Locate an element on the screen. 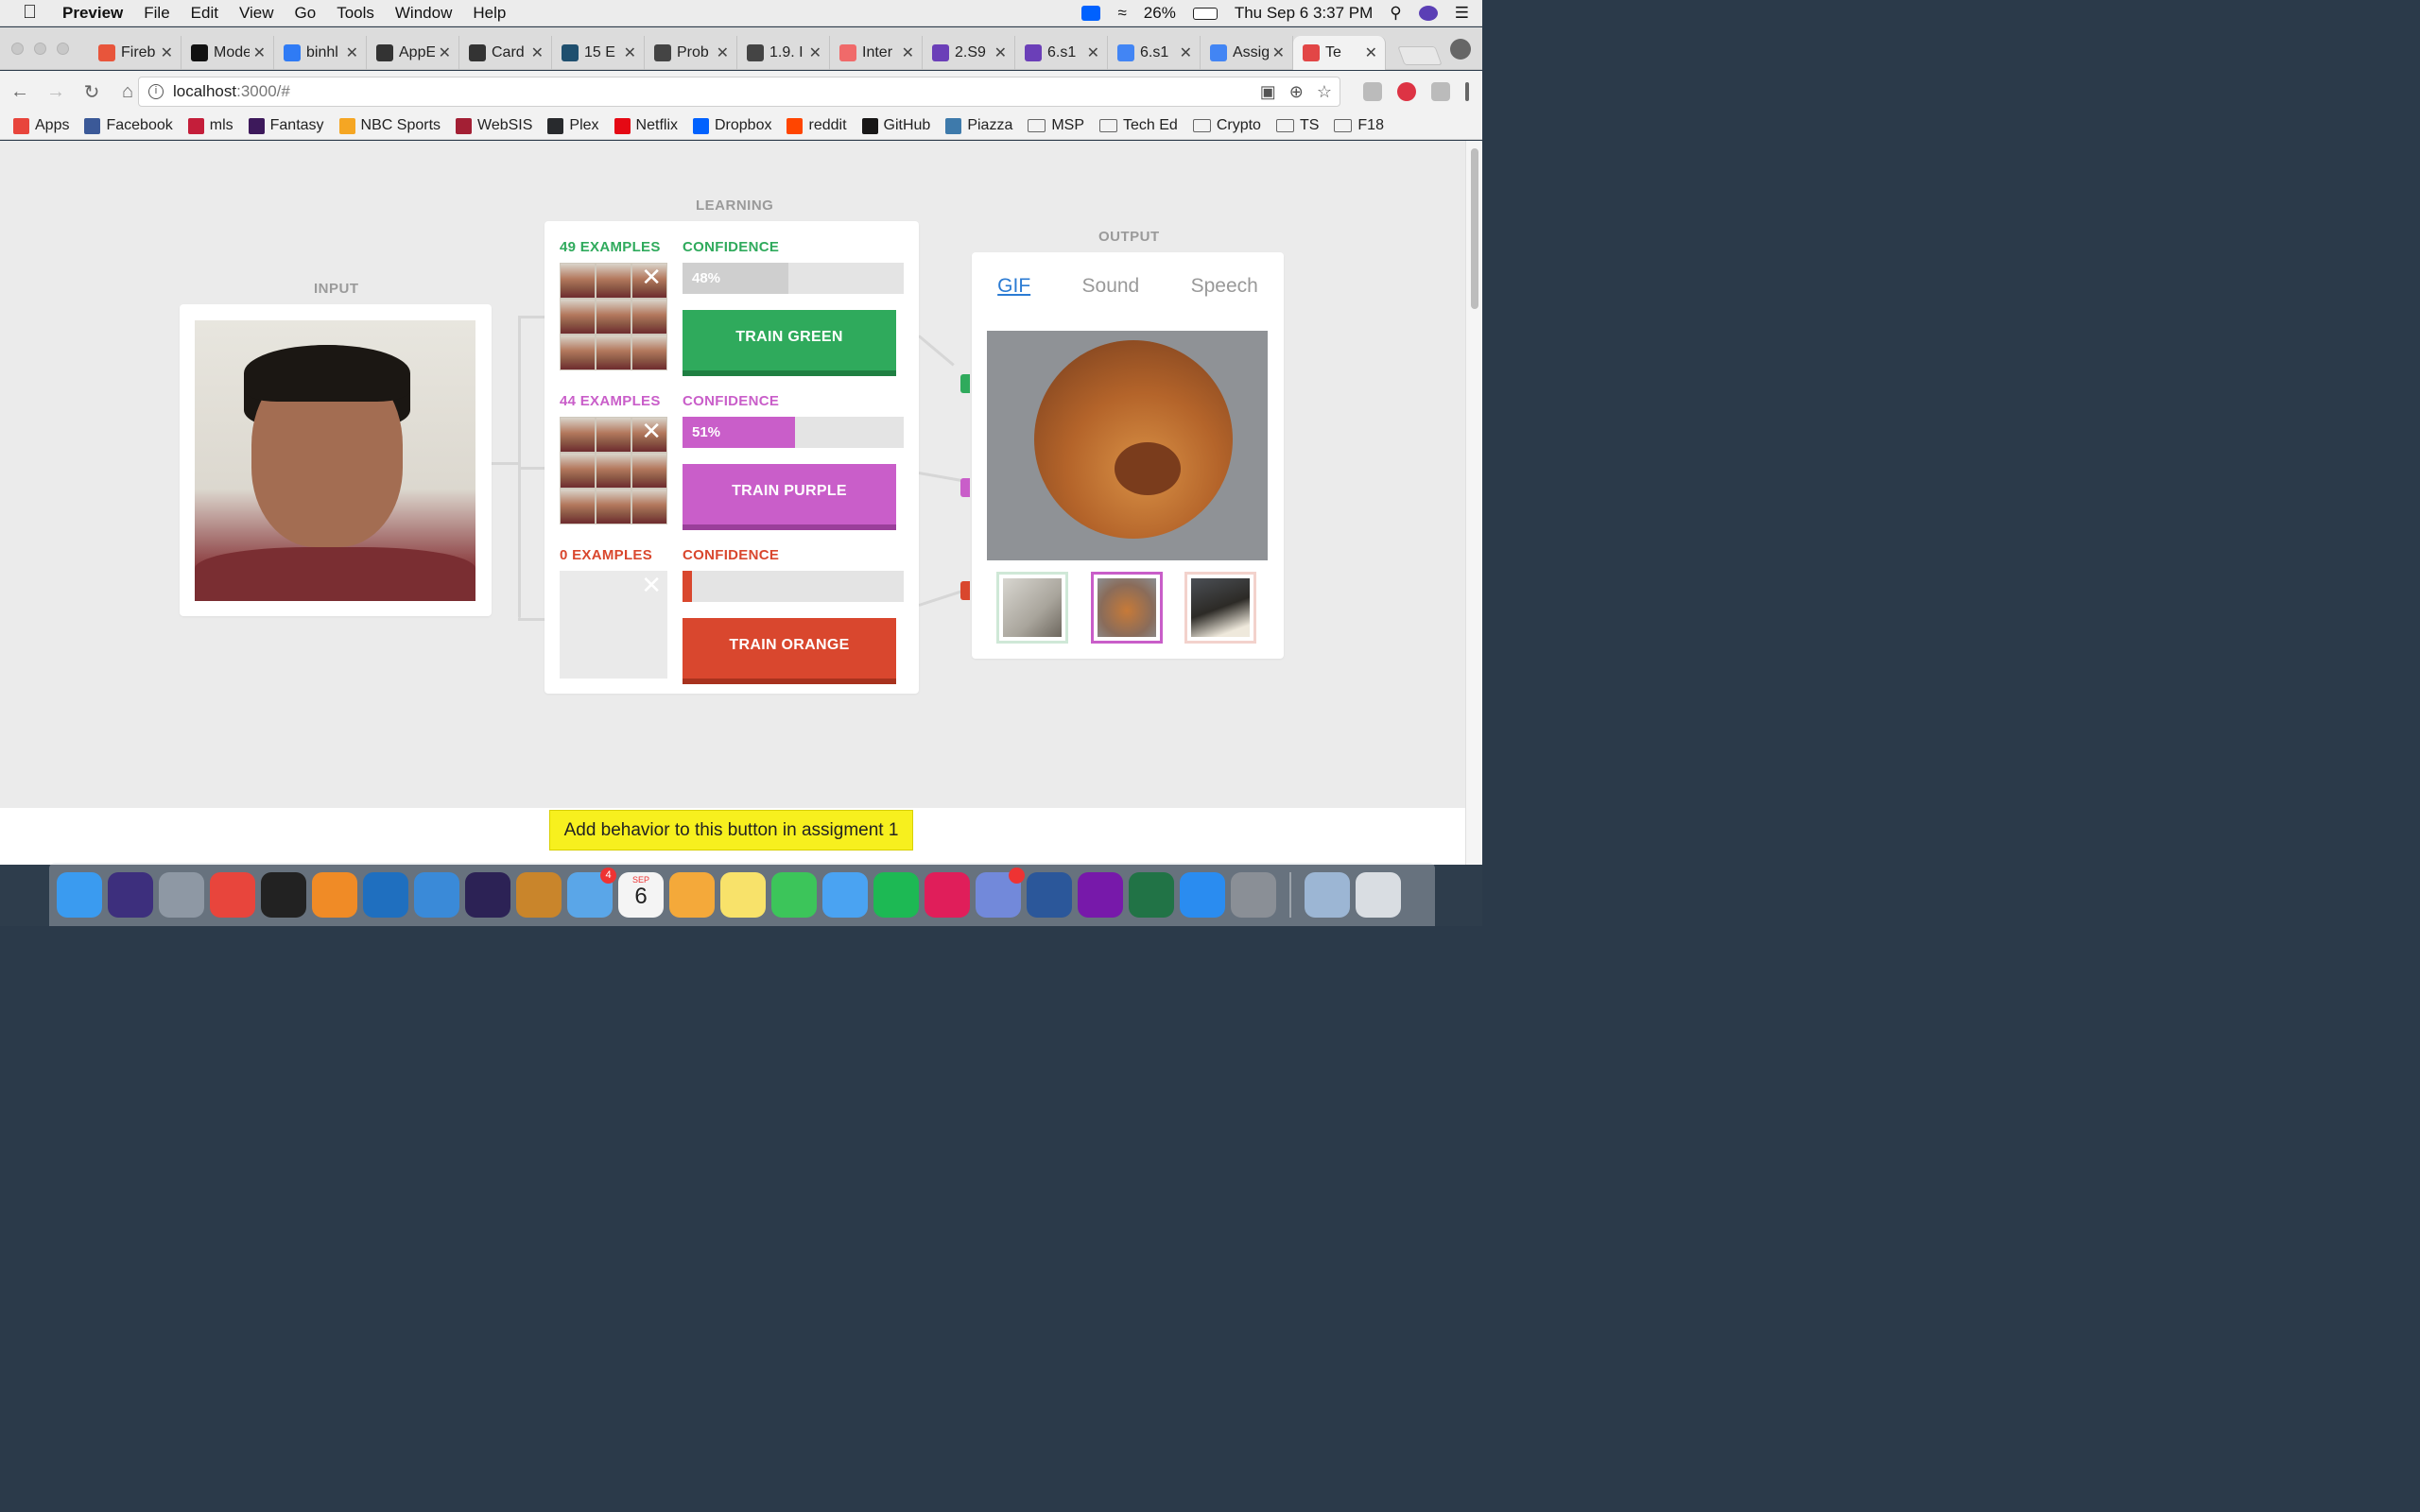 The image size is (2420, 1512). tab-speech: Speech is located at coordinates (1224, 286).